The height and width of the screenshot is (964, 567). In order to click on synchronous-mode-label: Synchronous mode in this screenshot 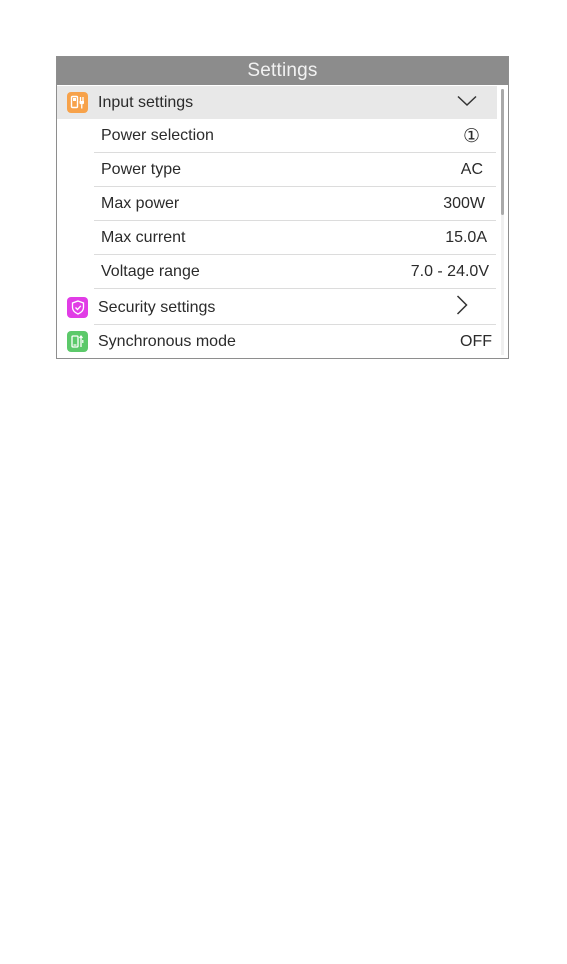, I will do `click(167, 341)`.